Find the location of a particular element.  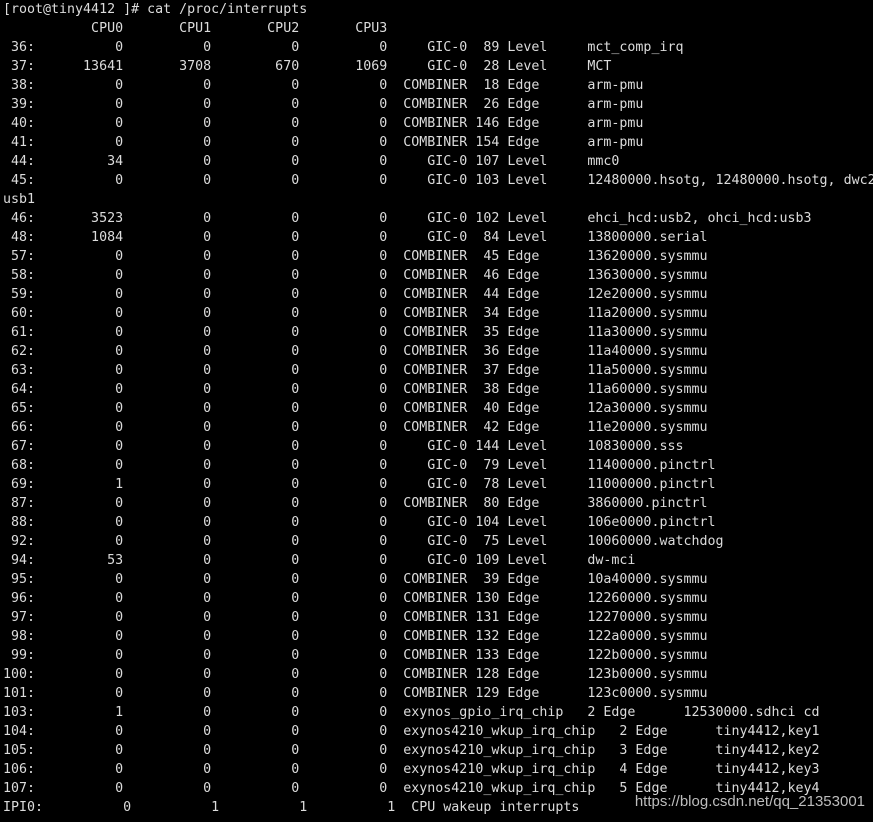

terminal-line: 40: 0 0 0 0 COMBINER 146 Edge arm-pmu is located at coordinates (323, 123).